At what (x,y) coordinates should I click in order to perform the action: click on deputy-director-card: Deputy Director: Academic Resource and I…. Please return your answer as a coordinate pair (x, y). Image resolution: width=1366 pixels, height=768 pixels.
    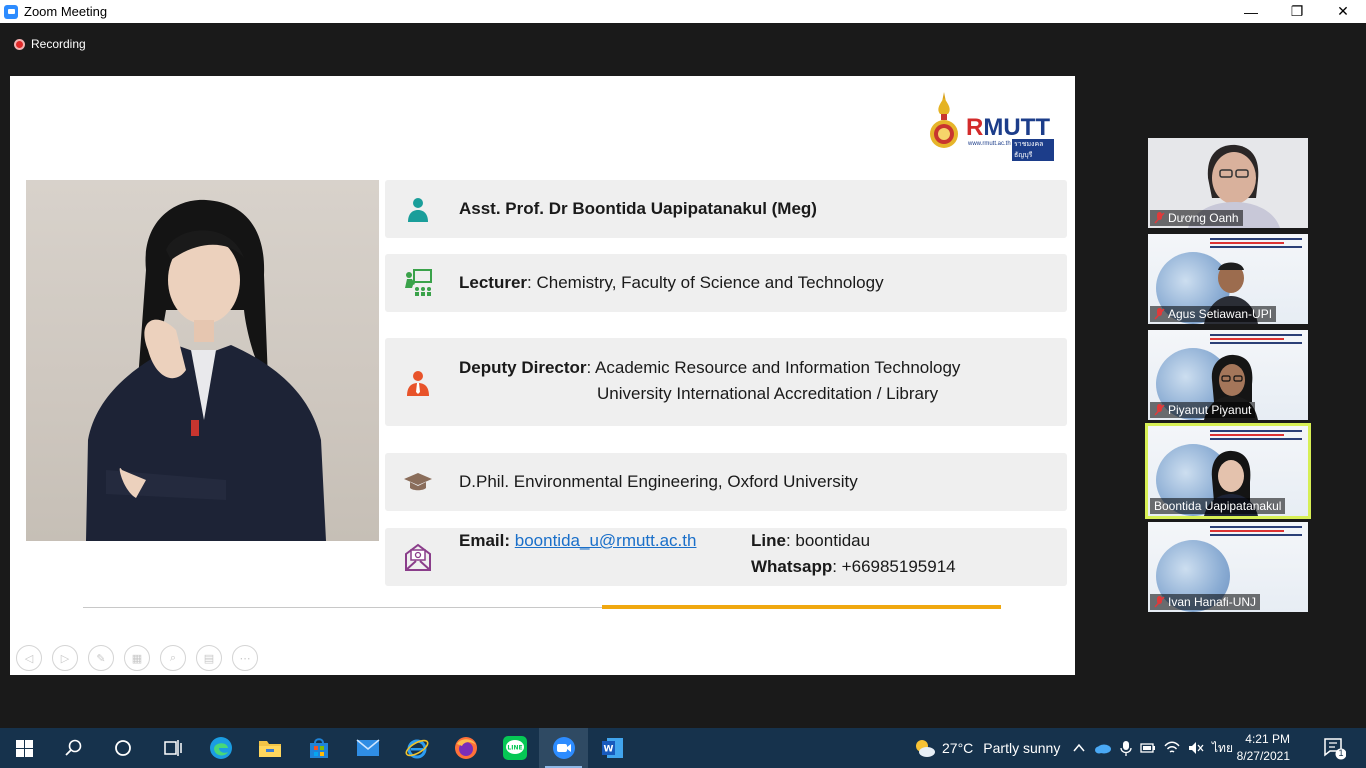
    Looking at the image, I should click on (726, 382).